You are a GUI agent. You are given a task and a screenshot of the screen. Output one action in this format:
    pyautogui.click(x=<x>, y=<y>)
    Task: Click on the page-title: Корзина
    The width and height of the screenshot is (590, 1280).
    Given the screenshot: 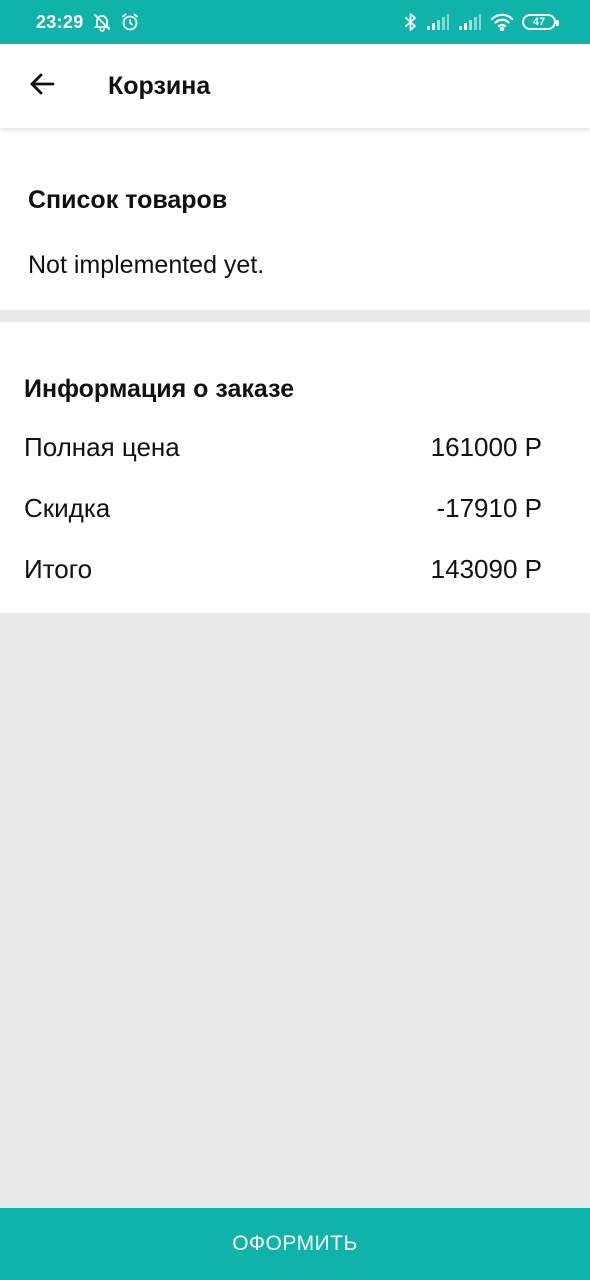 What is the action you would take?
    pyautogui.click(x=159, y=85)
    